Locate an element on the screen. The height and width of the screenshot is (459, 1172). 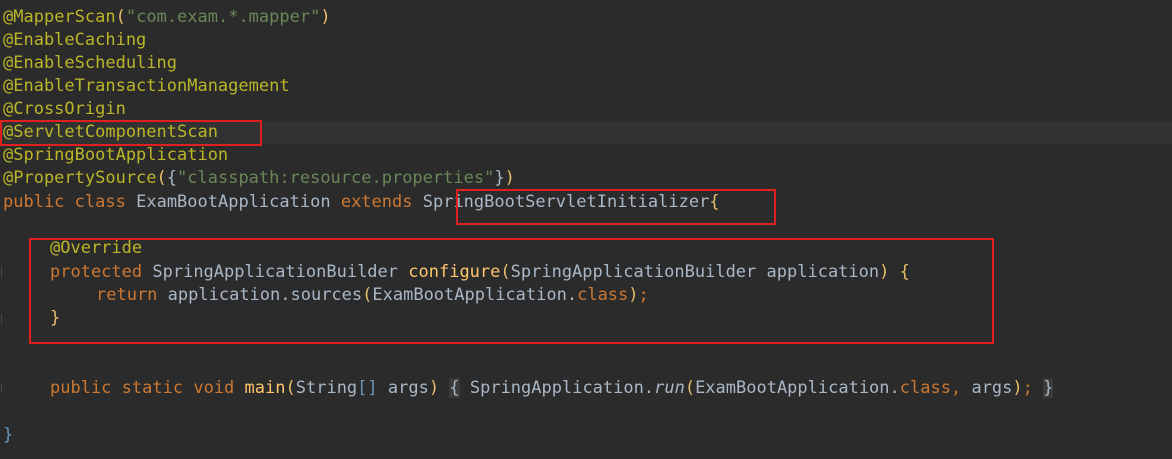
class-ref: ExamBootApplication. is located at coordinates (797, 388).